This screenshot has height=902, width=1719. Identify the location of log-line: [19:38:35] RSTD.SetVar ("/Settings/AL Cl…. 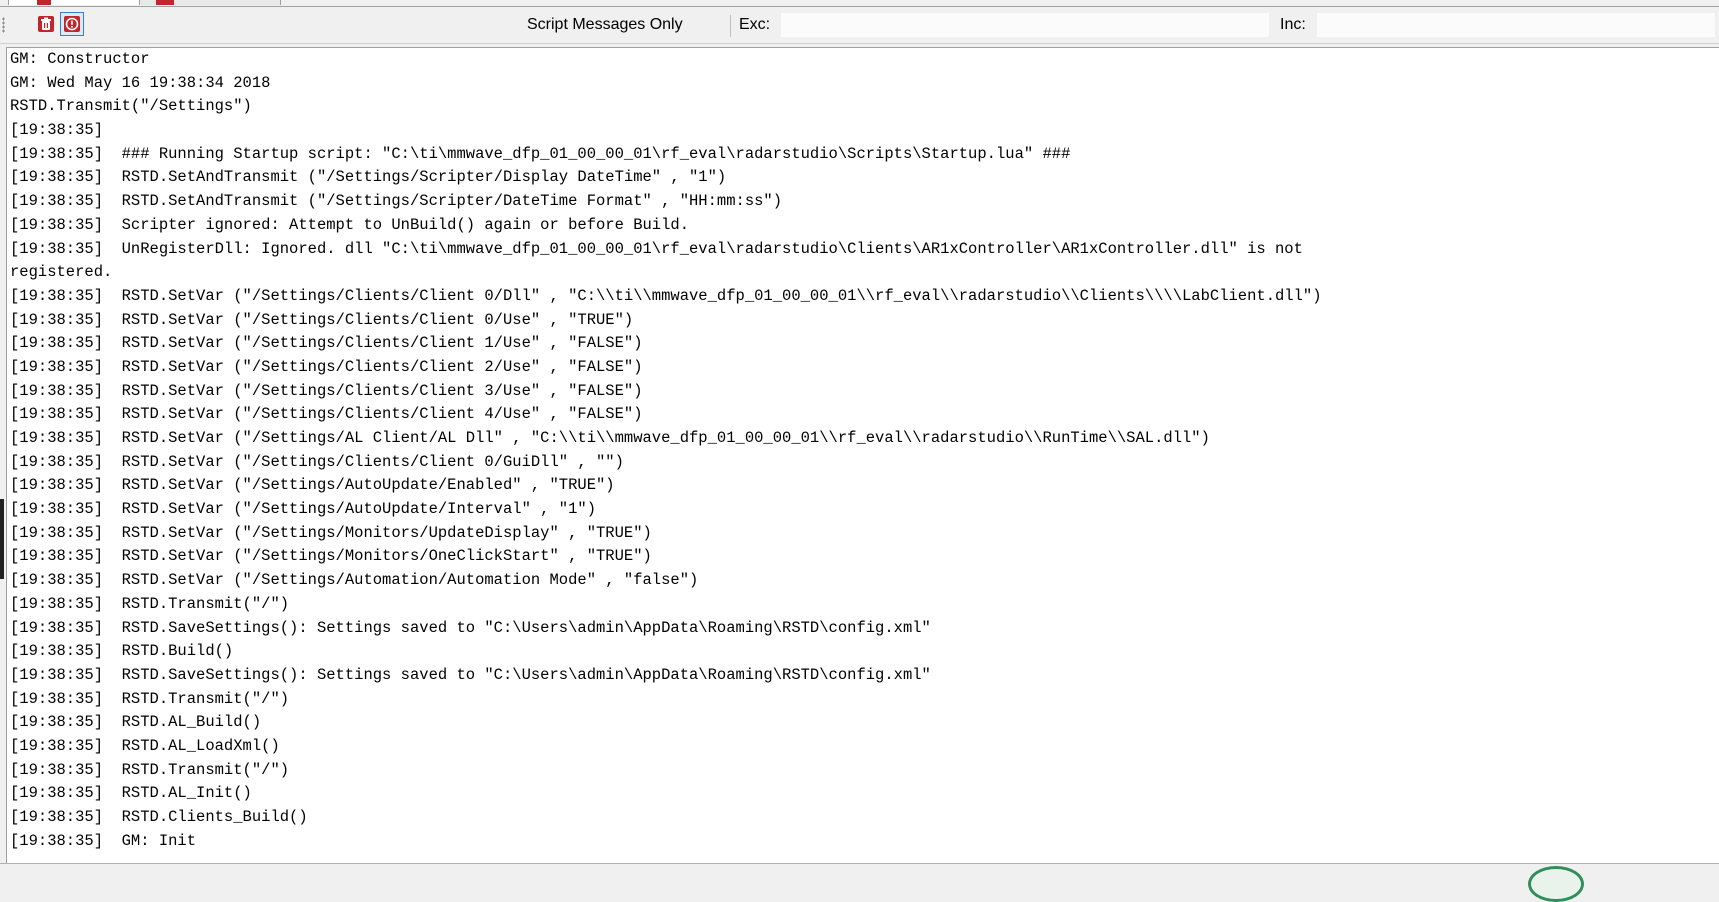
(610, 438).